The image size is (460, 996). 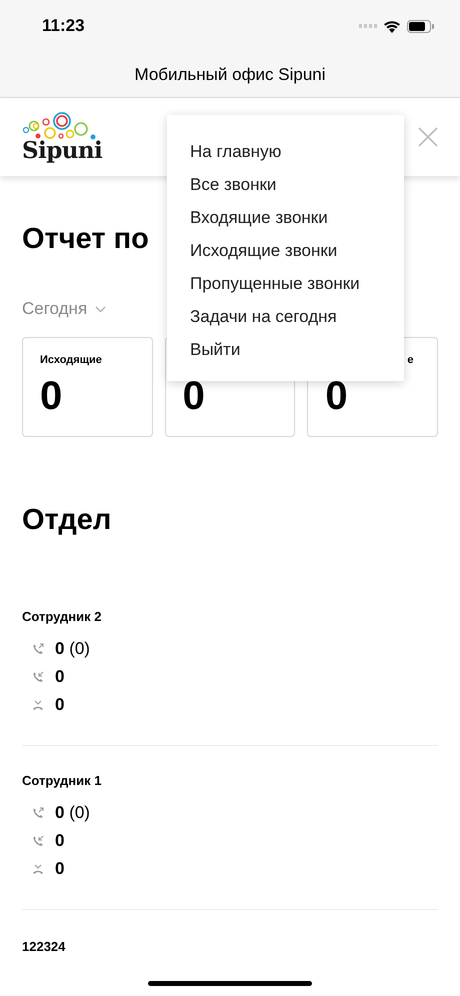 I want to click on employee-name: Сотрудник 1, so click(x=62, y=781).